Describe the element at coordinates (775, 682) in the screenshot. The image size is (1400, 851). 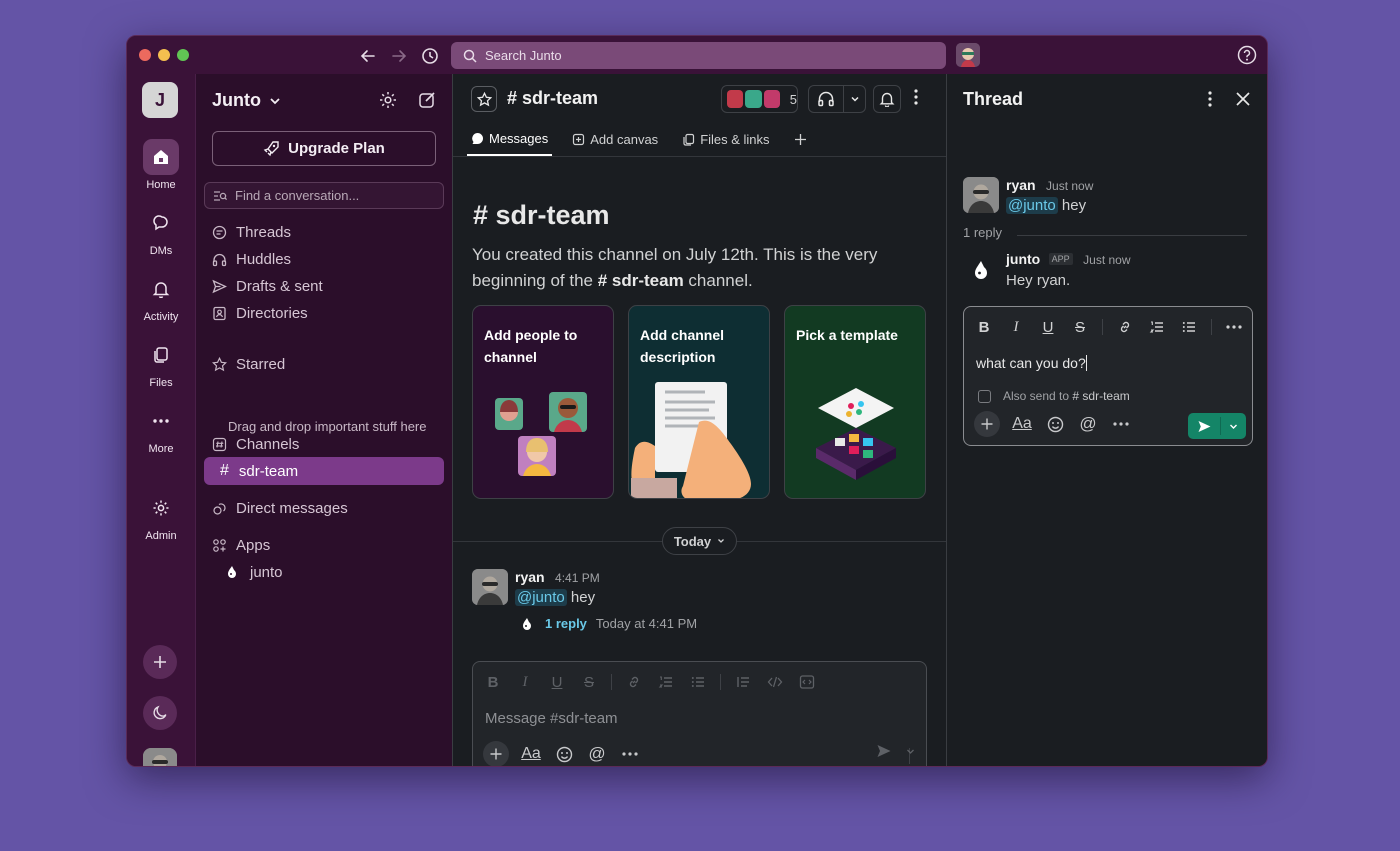
I see `code-icon` at that location.